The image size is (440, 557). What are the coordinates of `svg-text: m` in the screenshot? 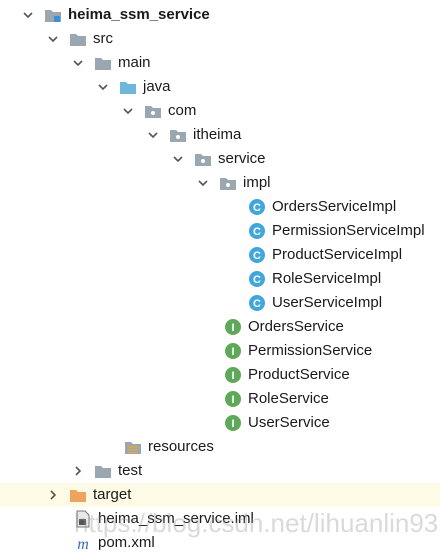 It's located at (83, 544).